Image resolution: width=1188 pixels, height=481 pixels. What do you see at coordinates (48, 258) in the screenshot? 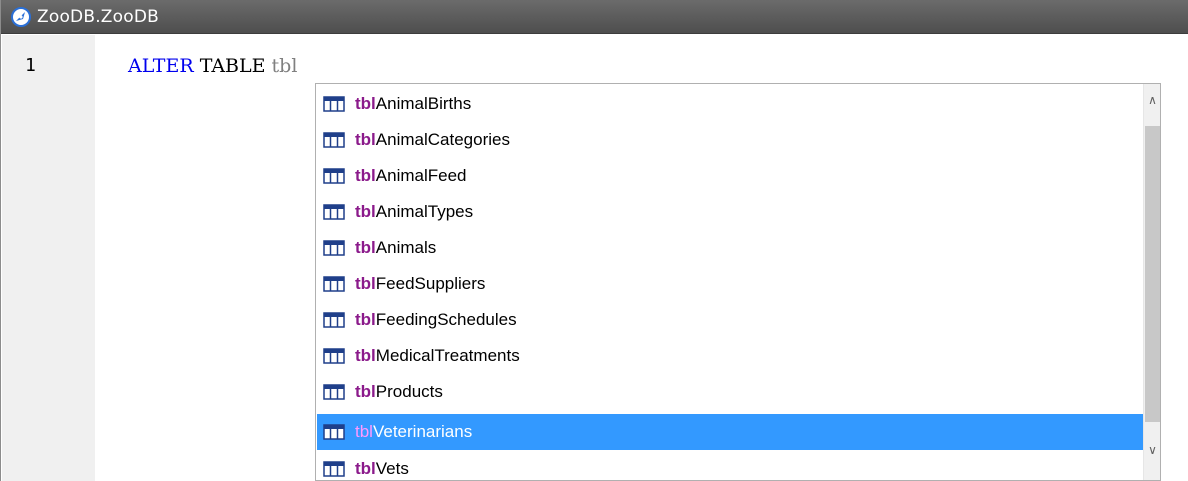
I see `line-number-gutter` at bounding box center [48, 258].